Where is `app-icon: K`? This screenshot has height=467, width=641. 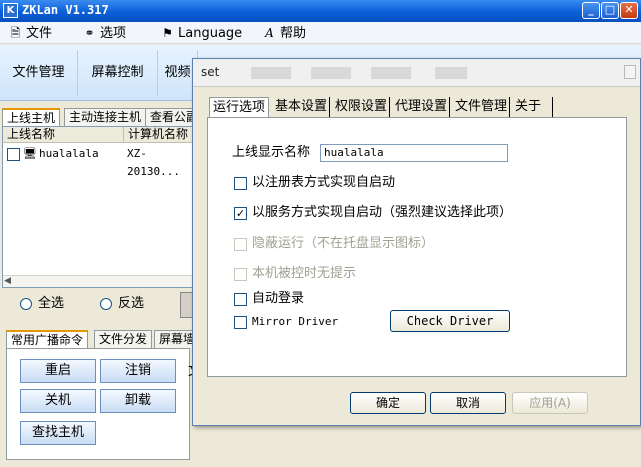 app-icon: K is located at coordinates (10, 10).